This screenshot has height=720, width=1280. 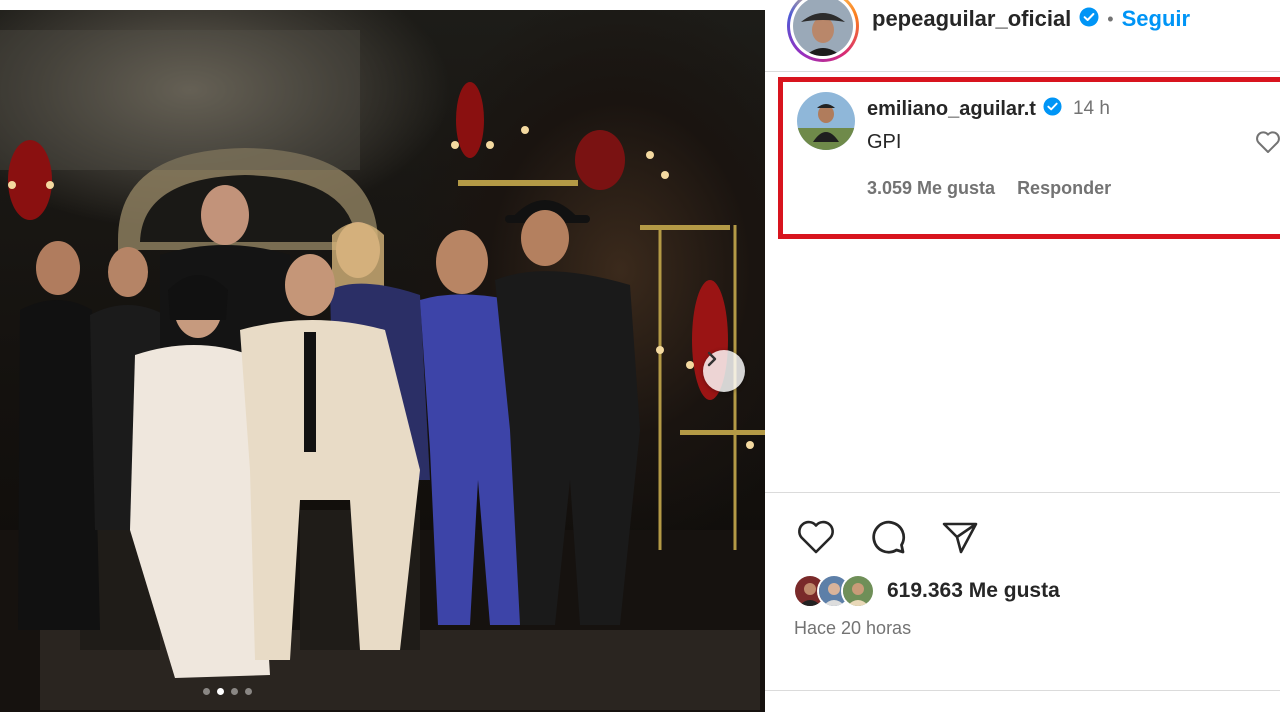 What do you see at coordinates (1091, 109) in the screenshot?
I see `comment-timestamp: 14 h` at bounding box center [1091, 109].